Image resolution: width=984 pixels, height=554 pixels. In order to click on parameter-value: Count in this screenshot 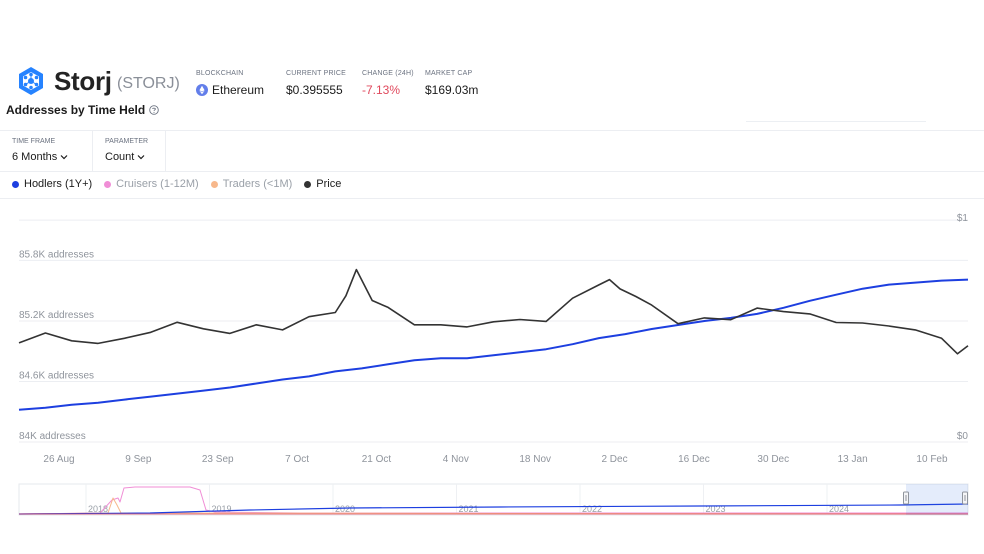, I will do `click(120, 157)`.